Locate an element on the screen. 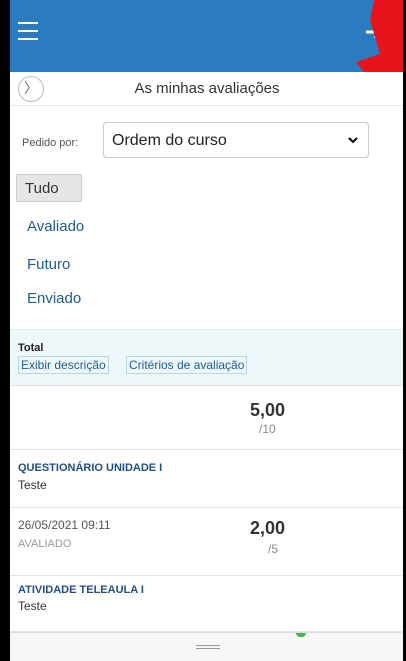 The width and height of the screenshot is (406, 661). item-status: AVALIADO is located at coordinates (45, 544).